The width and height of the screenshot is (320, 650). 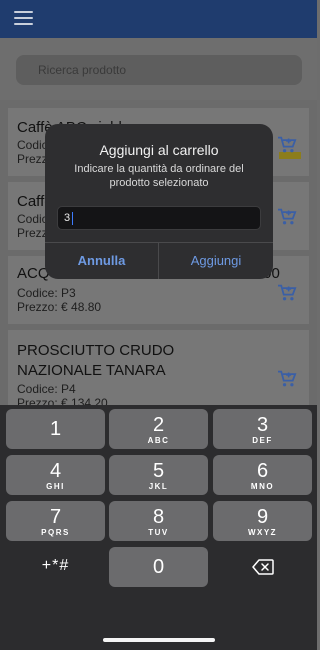 I want to click on search-area: Ricerca prodotto, so click(x=158, y=69).